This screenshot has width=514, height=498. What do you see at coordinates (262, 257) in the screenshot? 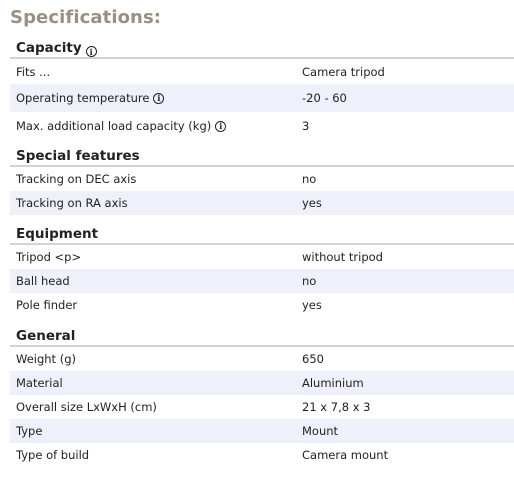
I see `table-row: Tripod <p> without tripod` at bounding box center [262, 257].